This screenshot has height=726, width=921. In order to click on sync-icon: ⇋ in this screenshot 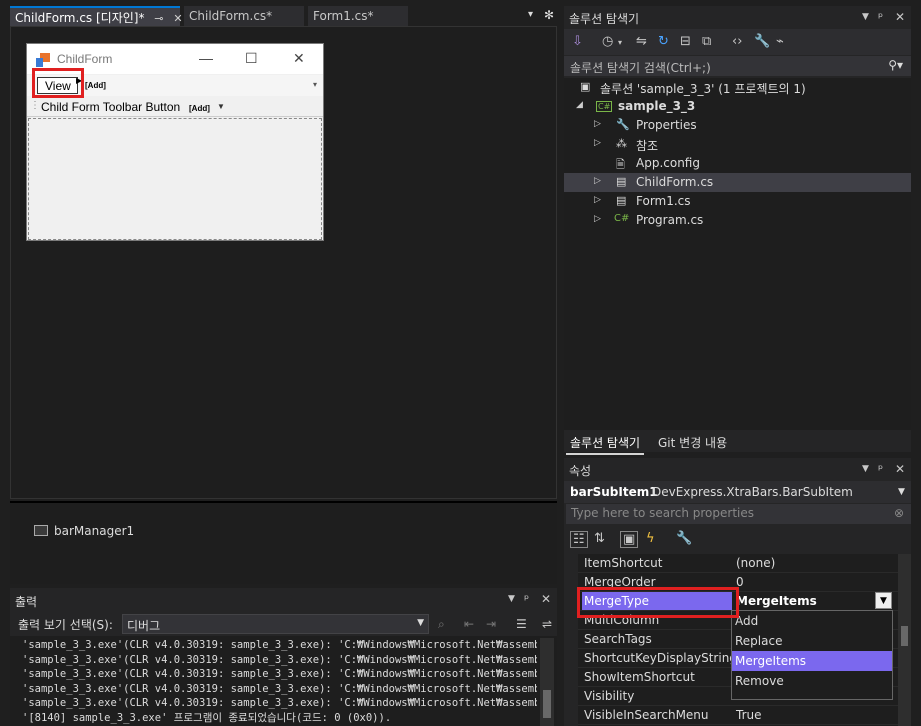, I will do `click(641, 41)`.